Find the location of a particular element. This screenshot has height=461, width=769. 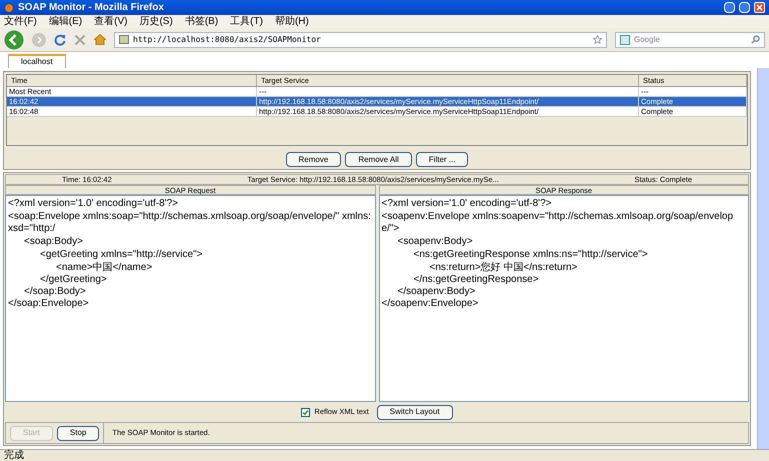

checkbox is located at coordinates (305, 412).